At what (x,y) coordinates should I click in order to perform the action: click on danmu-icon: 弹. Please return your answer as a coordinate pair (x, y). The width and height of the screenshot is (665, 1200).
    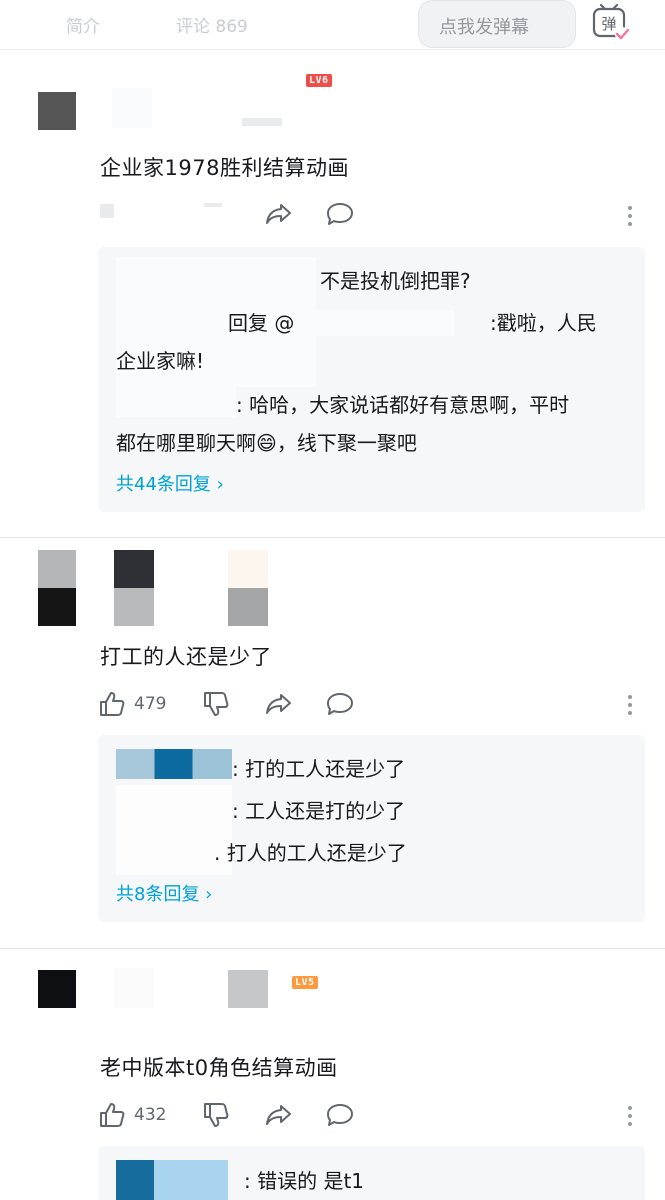
    Looking at the image, I should click on (611, 22).